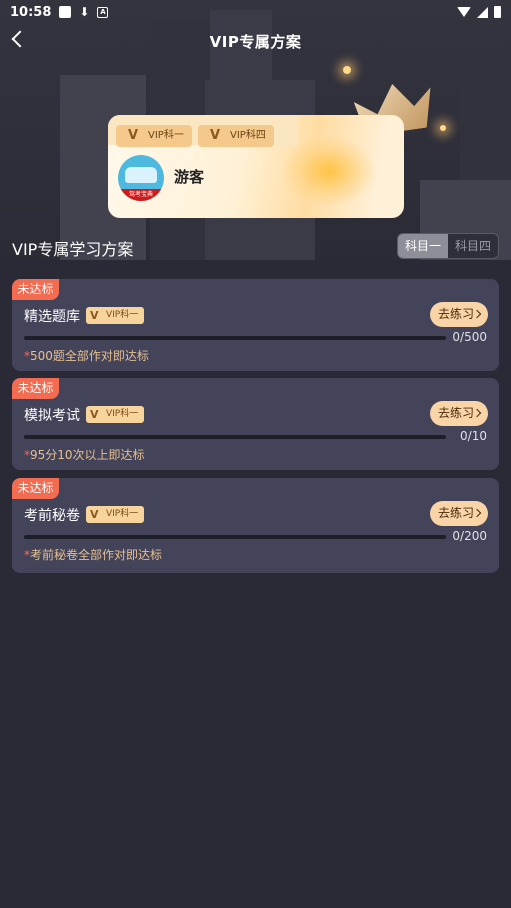 The image size is (511, 908). I want to click on avatar-caption: 驾考宝典, so click(141, 195).